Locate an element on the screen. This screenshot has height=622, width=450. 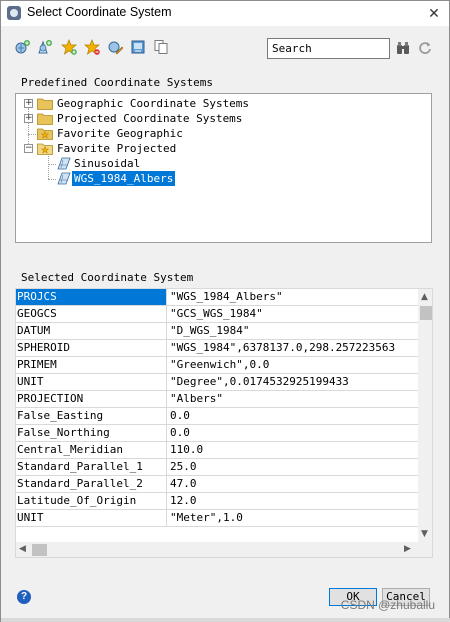
property-value: "GCS_WGS_1984" is located at coordinates (216, 313).